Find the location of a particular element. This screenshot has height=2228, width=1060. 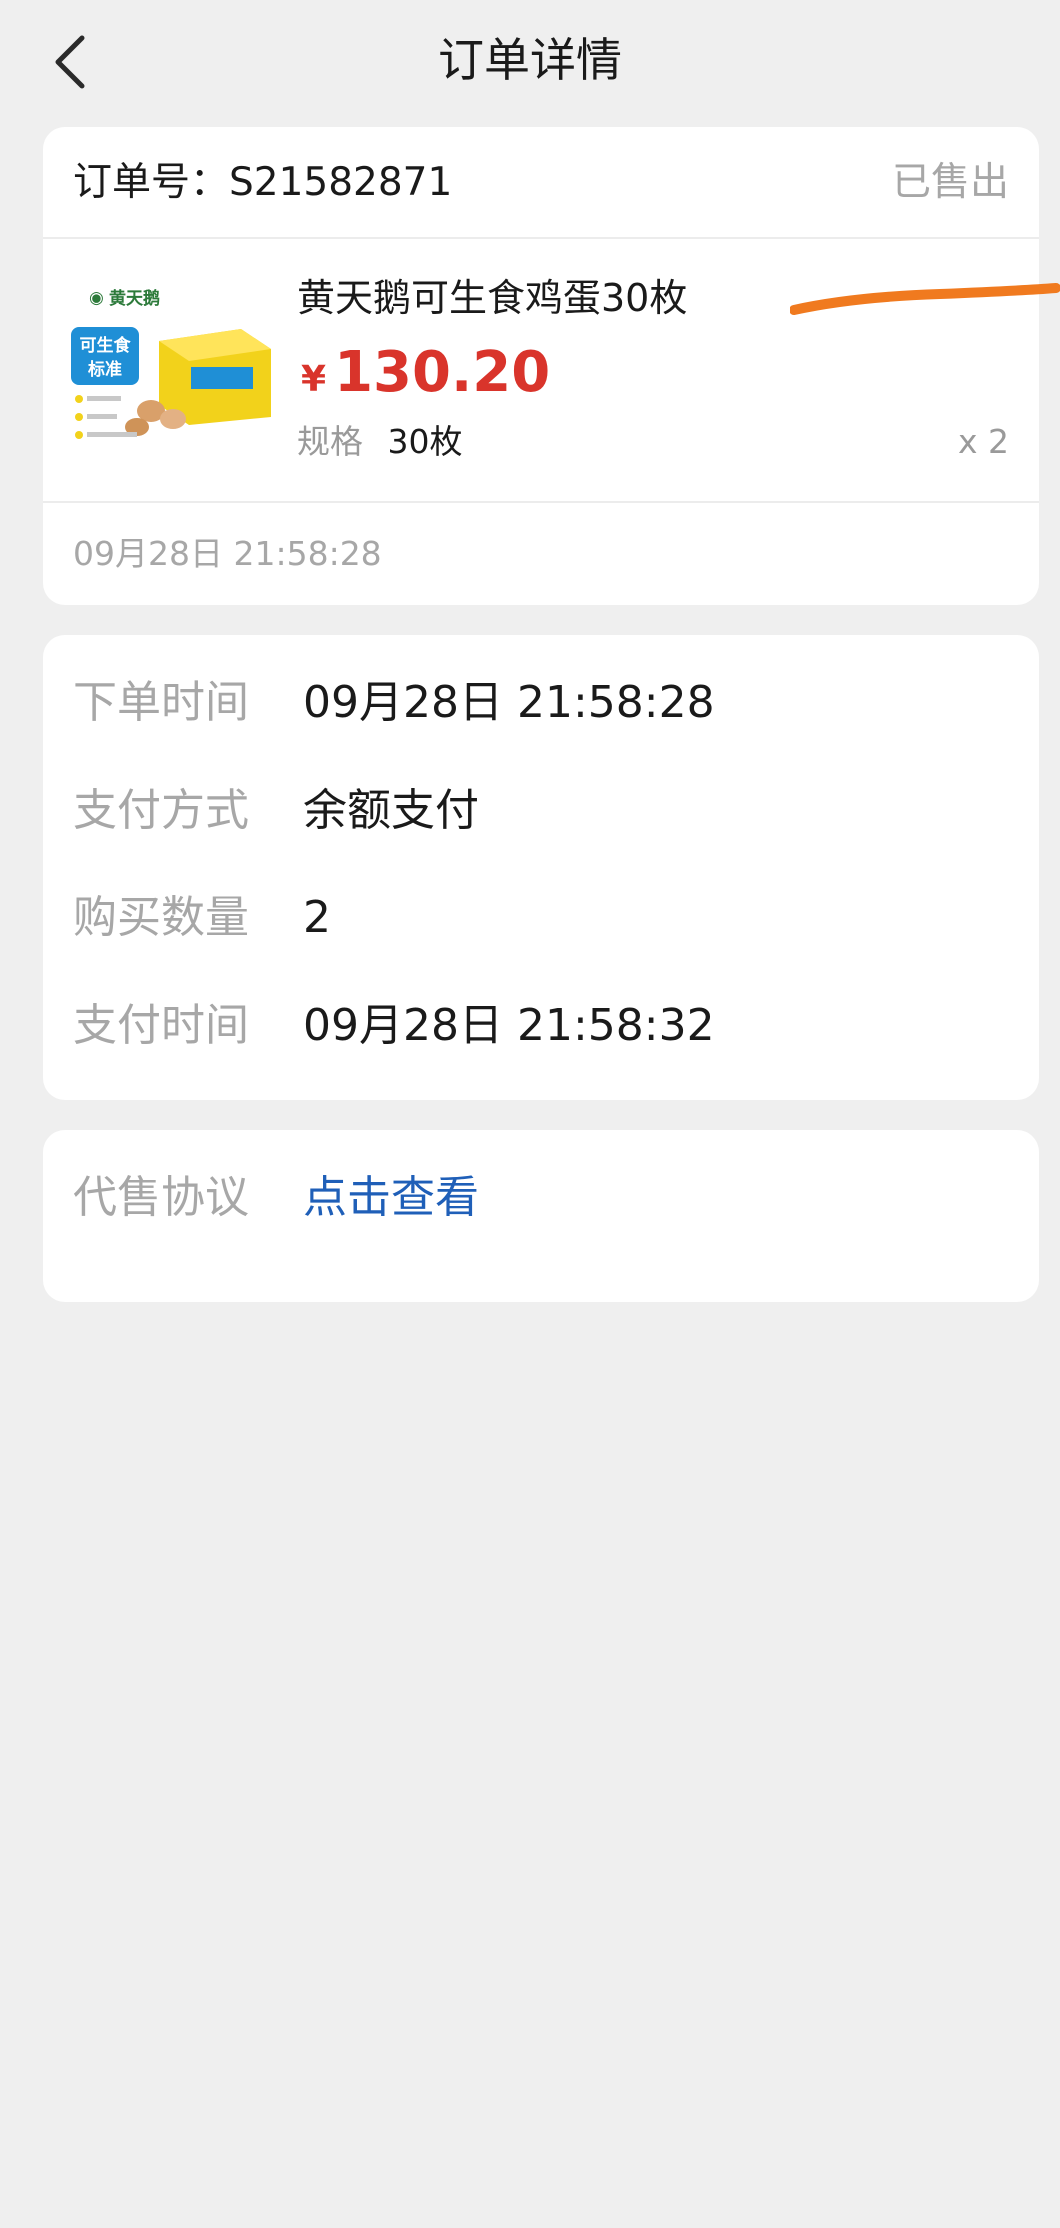

detail-label: 支付时间 is located at coordinates (161, 1025).